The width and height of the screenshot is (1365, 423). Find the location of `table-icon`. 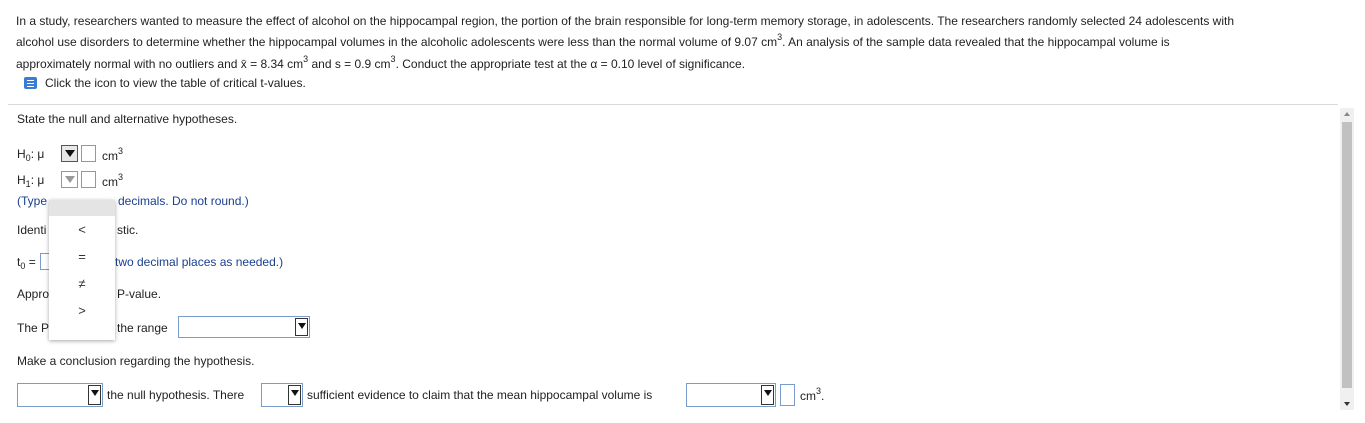

table-icon is located at coordinates (30, 83).